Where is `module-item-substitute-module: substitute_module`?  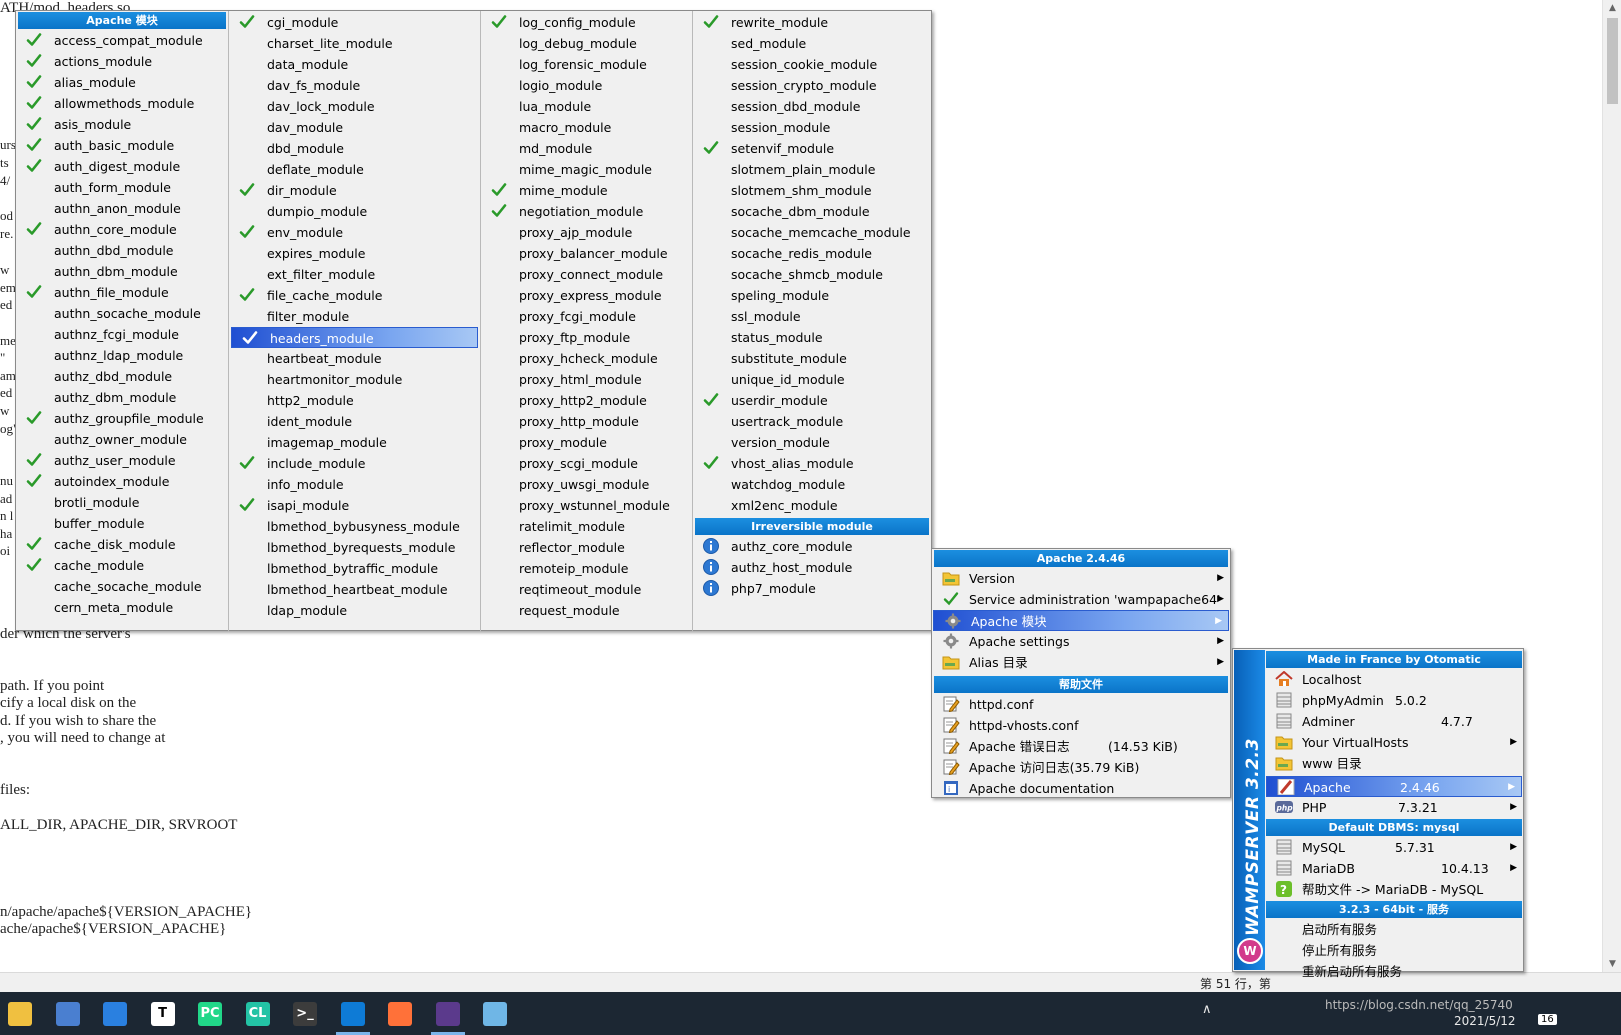 module-item-substitute-module: substitute_module is located at coordinates (812, 358).